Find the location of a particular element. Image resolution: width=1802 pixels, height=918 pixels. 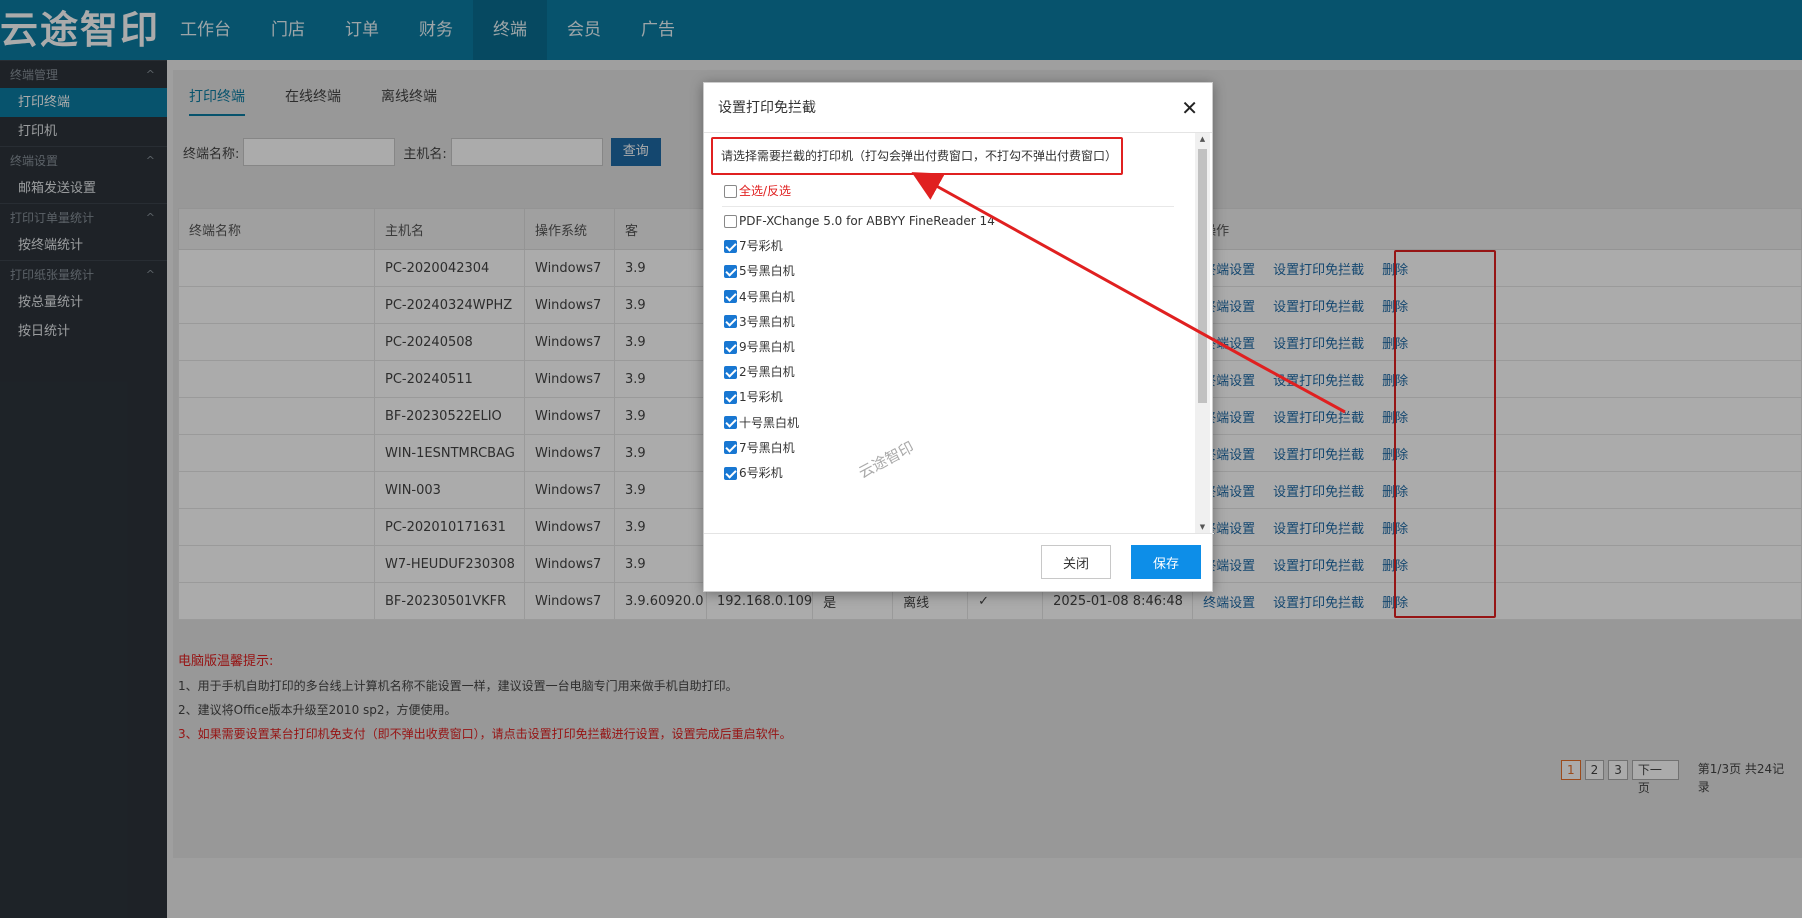

printer-checkbox-row: 9号黑白机 is located at coordinates (759, 347).